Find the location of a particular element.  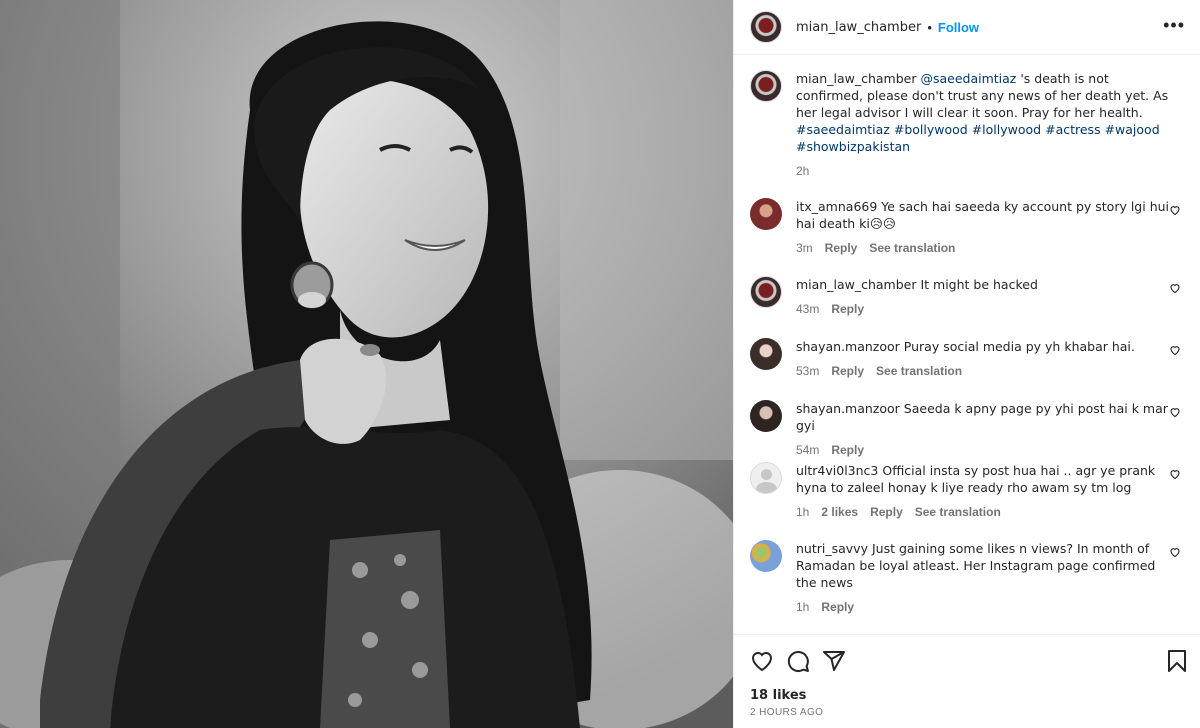

hashtag-link: #saeedaimtiaz is located at coordinates (843, 129).